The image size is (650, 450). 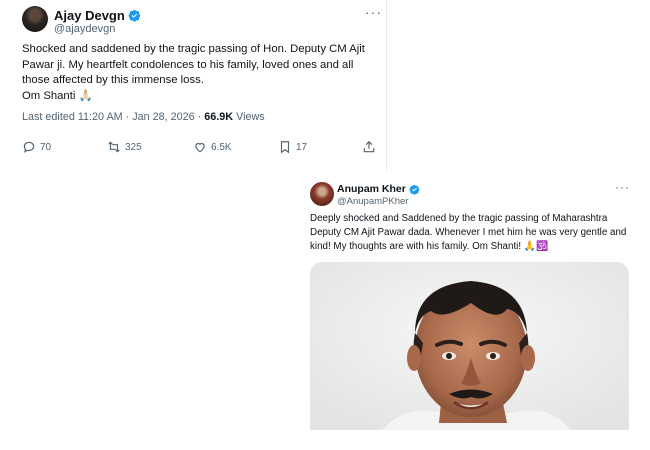 I want to click on tweet-text-line: Om Shanti 🙏🏻, so click(x=57, y=95).